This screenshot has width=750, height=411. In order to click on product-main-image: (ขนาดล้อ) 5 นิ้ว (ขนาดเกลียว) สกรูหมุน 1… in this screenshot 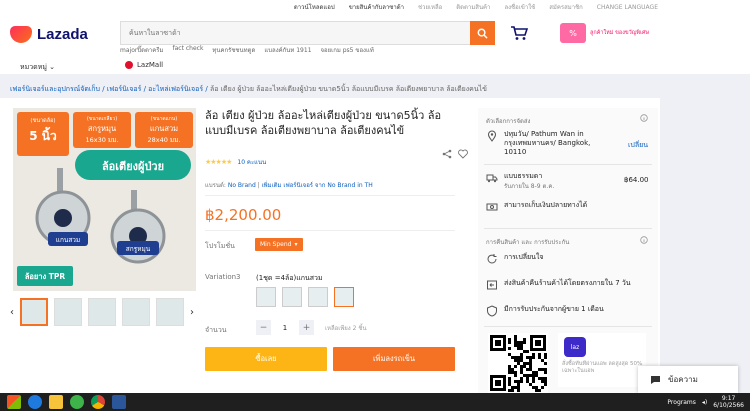, I will do `click(104, 199)`.